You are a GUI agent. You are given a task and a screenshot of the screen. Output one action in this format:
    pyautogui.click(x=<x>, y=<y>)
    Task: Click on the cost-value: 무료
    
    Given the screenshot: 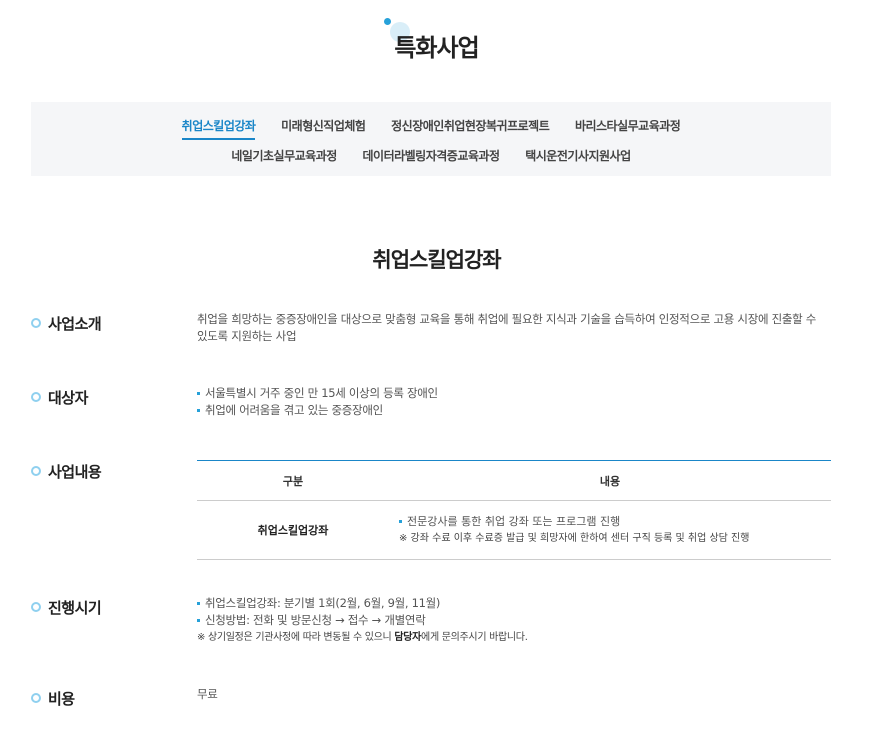 What is the action you would take?
    pyautogui.click(x=207, y=694)
    